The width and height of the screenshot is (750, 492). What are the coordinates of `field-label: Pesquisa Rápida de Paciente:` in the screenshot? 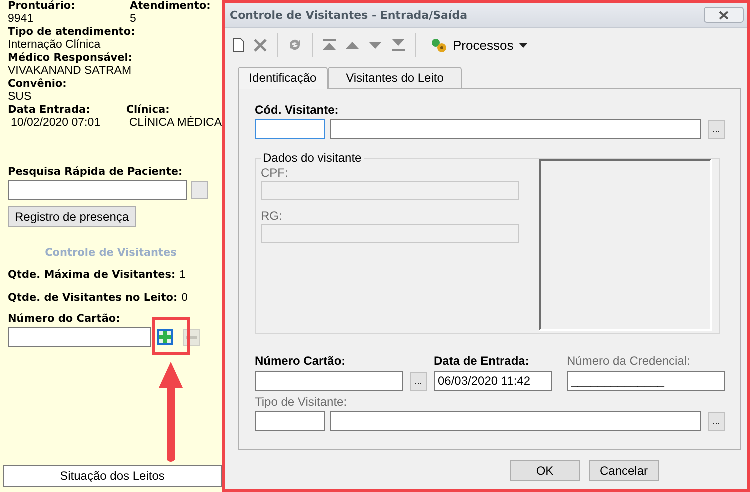 It's located at (95, 172).